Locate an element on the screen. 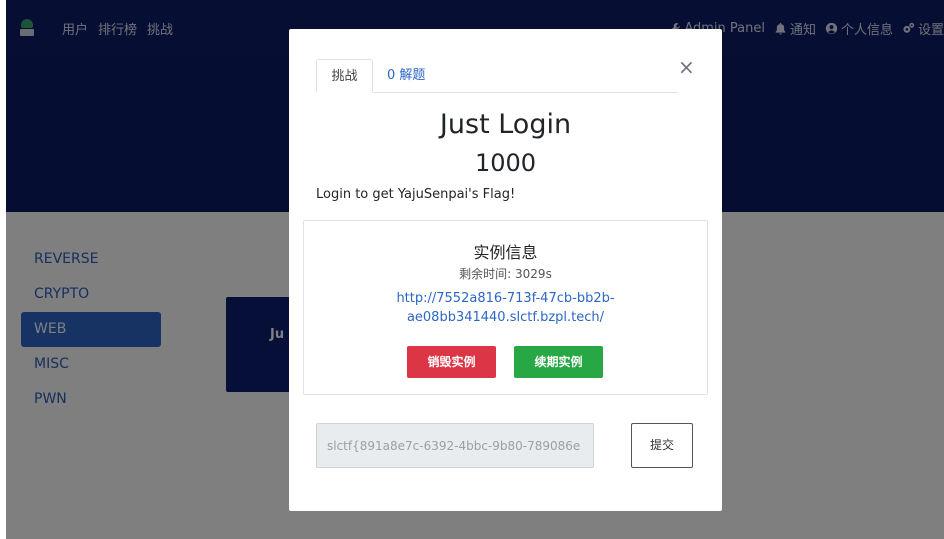 This screenshot has width=944, height=539. instance-title: 实例信息 is located at coordinates (505, 252).